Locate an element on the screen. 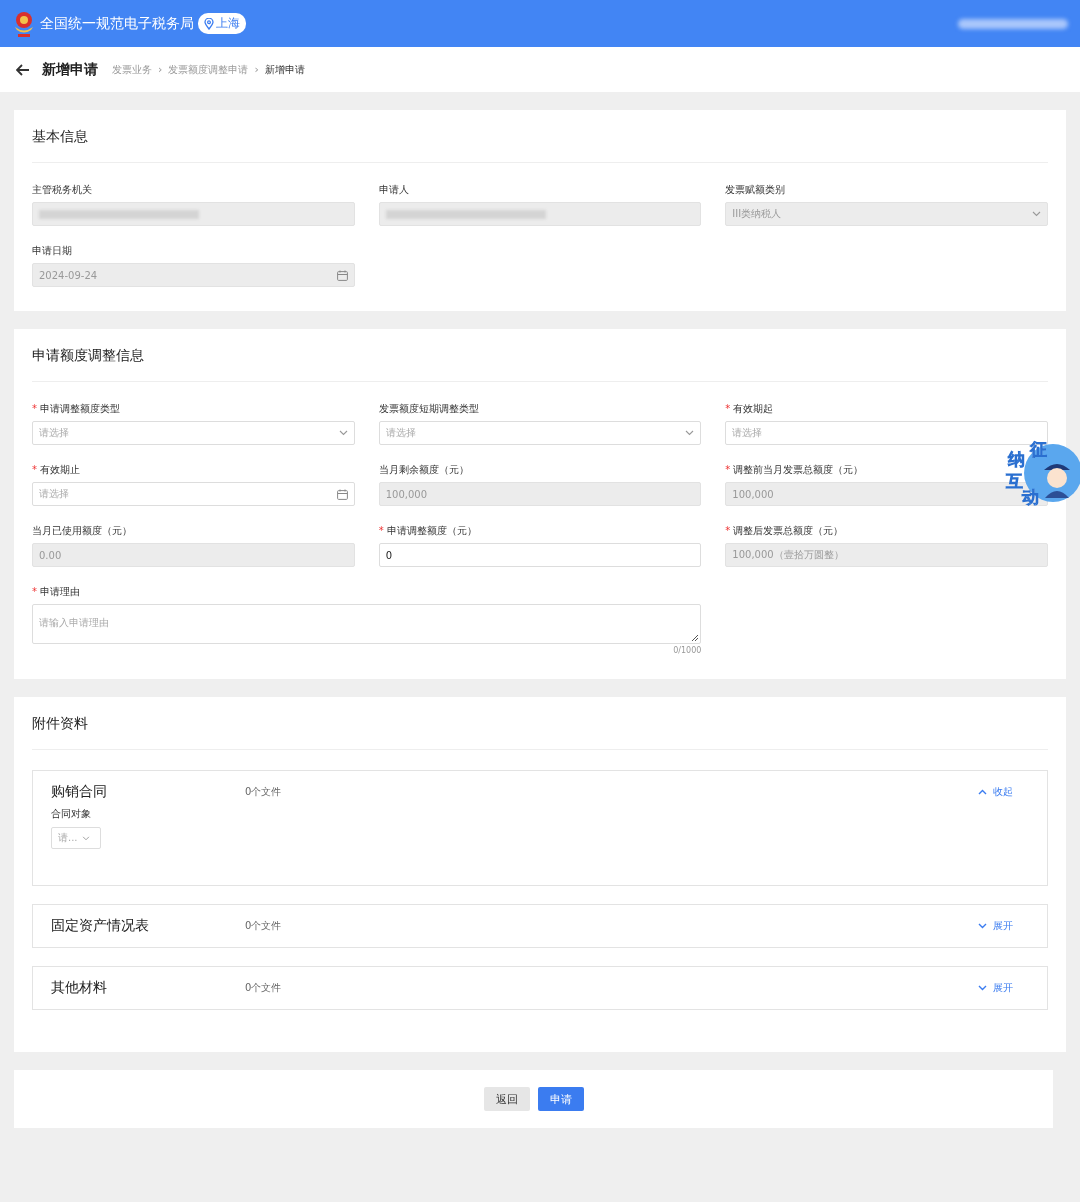 This screenshot has width=1080, height=1202. section-title: 申请额度调整信息 is located at coordinates (540, 364).